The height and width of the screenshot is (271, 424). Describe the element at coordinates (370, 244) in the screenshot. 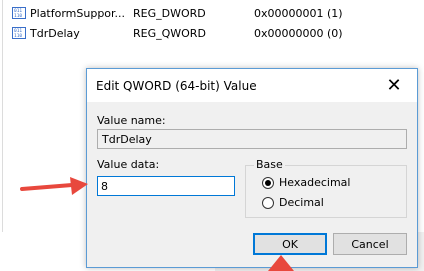

I see `cancel-button: Cancel` at that location.